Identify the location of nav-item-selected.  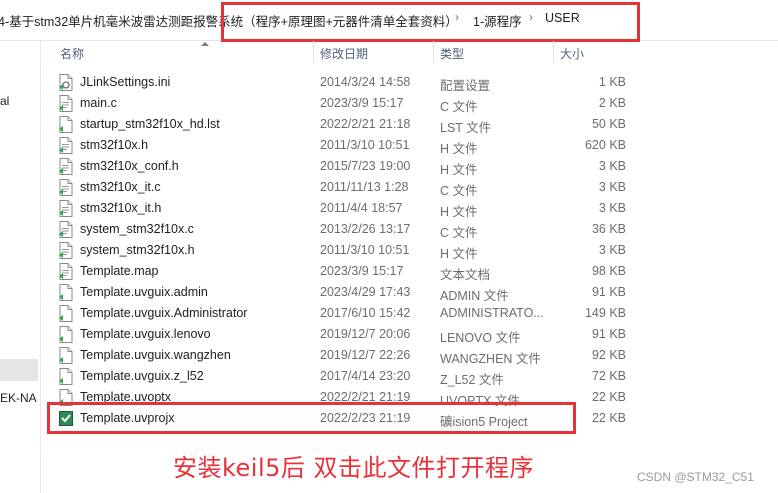
(19, 370).